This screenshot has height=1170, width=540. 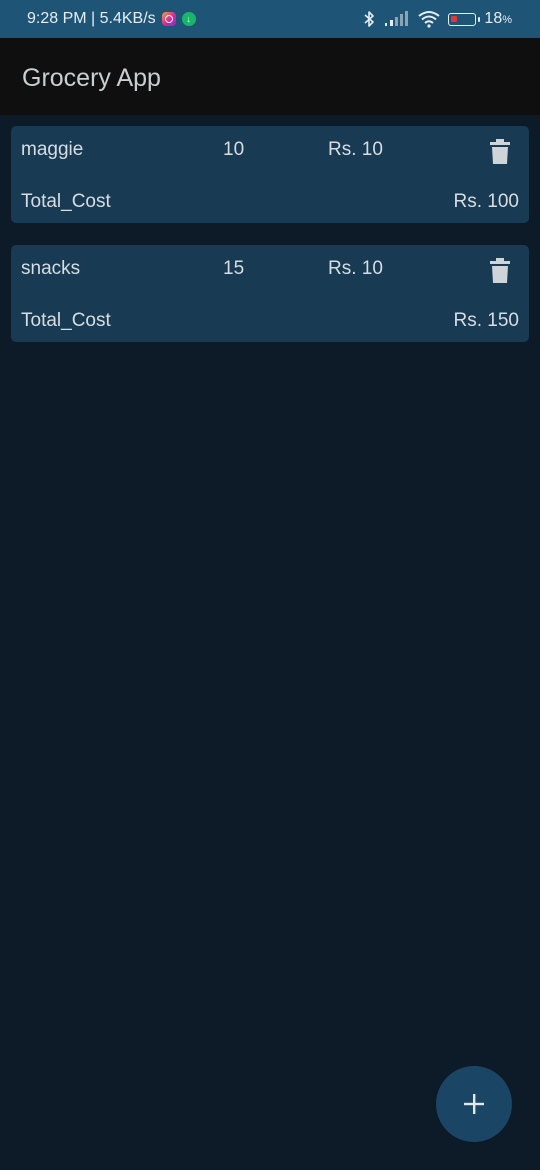 What do you see at coordinates (168, 19) in the screenshot?
I see `instagram-icon` at bounding box center [168, 19].